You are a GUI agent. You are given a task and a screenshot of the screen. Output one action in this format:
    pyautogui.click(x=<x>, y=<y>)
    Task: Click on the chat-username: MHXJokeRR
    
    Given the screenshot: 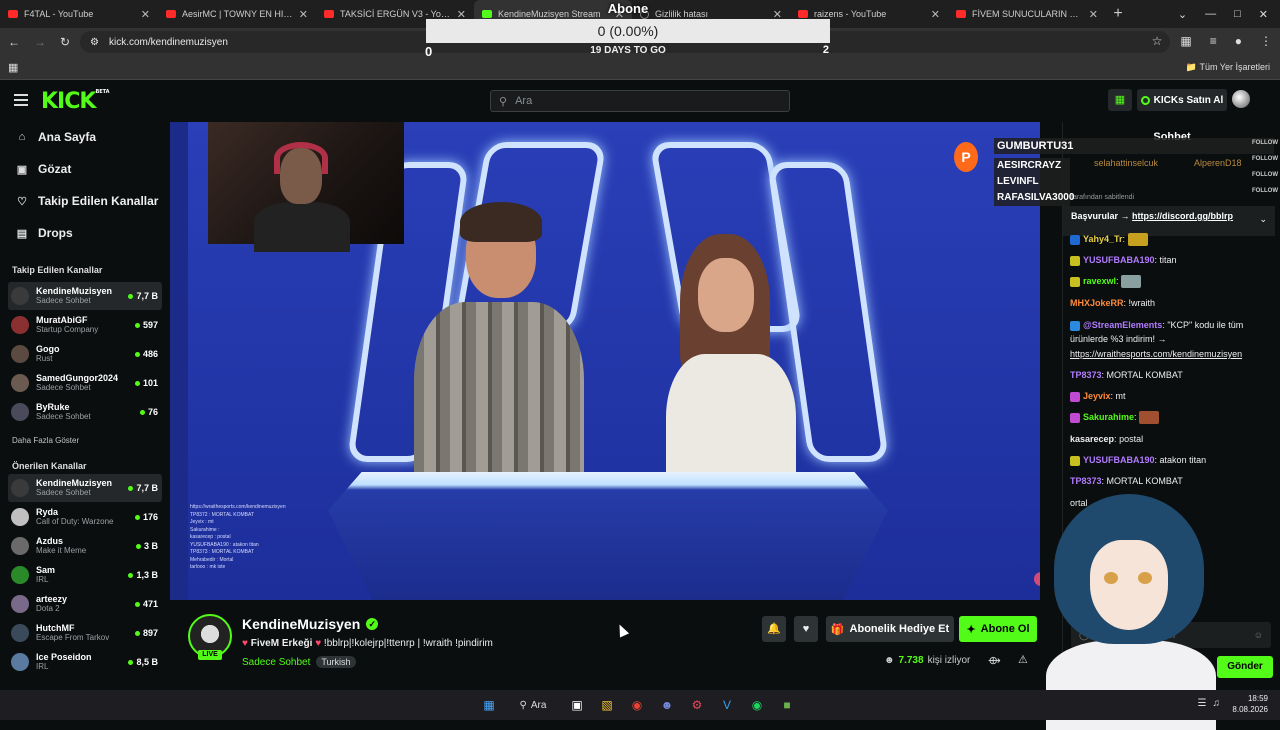 What is the action you would take?
    pyautogui.click(x=1097, y=303)
    